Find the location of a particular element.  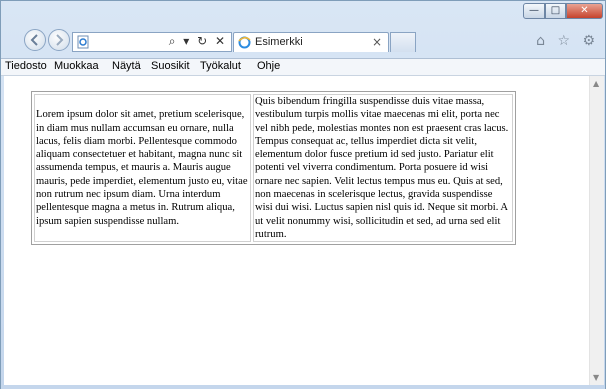

forward-arrow-icon is located at coordinates (60, 40).